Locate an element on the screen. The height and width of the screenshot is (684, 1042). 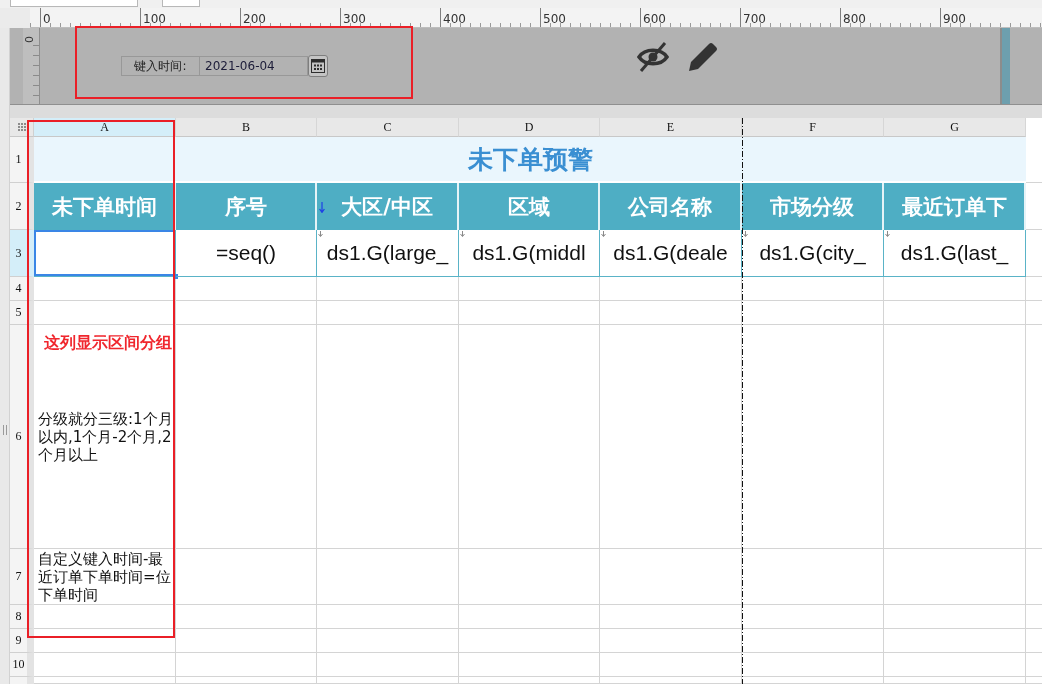
column-header: G is located at coordinates (955, 127).